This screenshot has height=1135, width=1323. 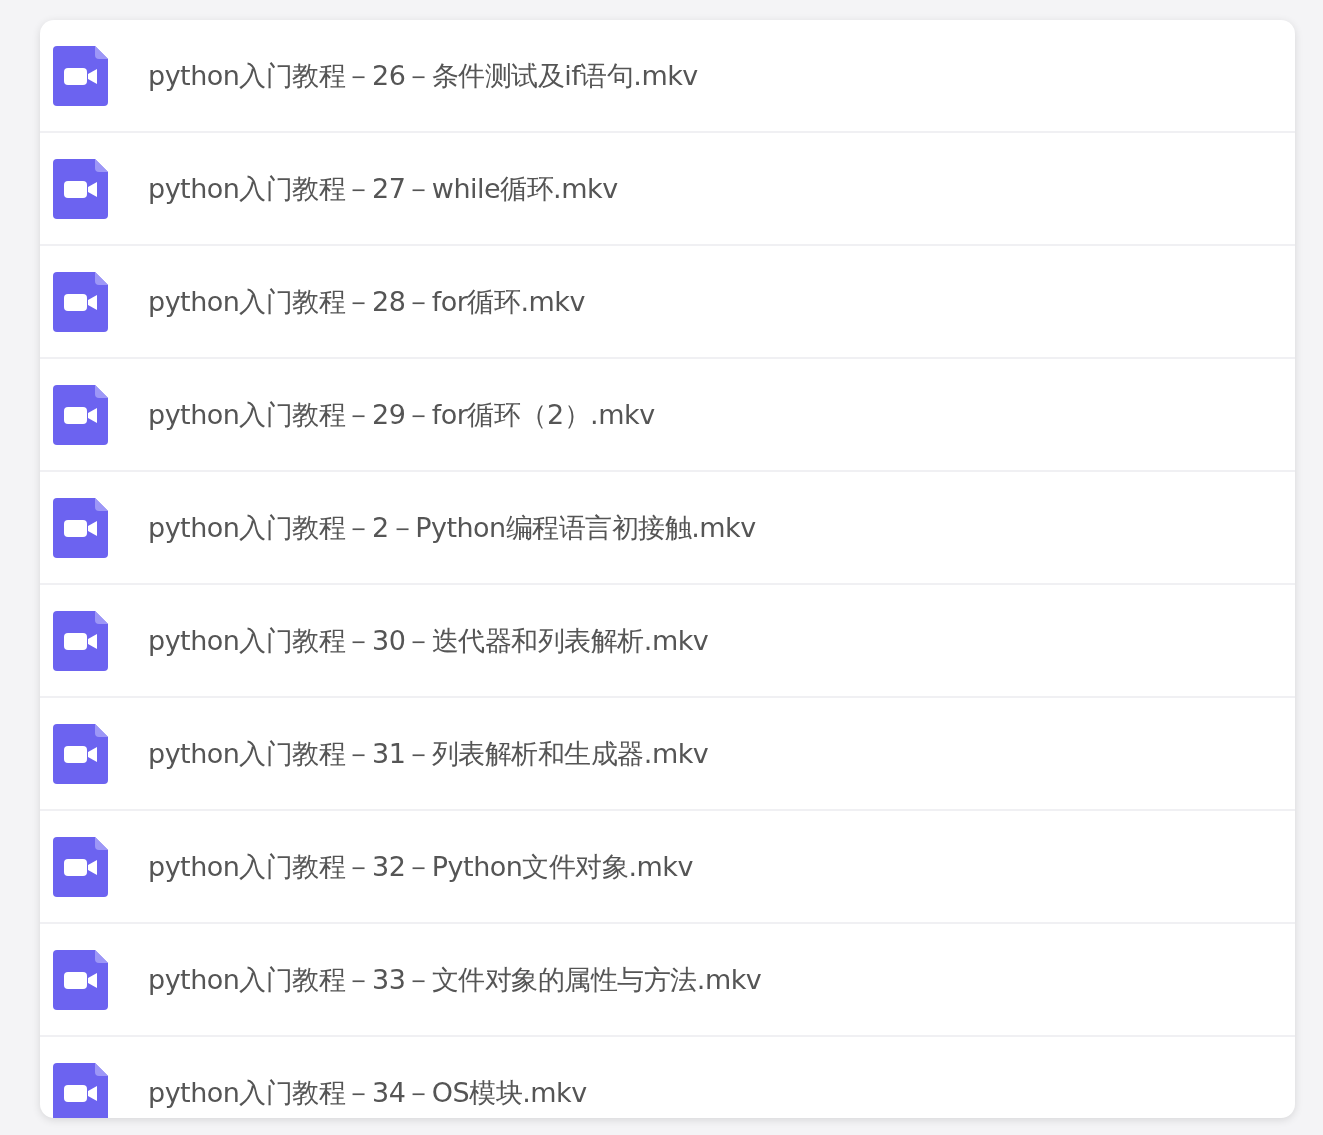 What do you see at coordinates (401, 414) in the screenshot?
I see `file-name: python入门教程－29－for循环（2）.mkv` at bounding box center [401, 414].